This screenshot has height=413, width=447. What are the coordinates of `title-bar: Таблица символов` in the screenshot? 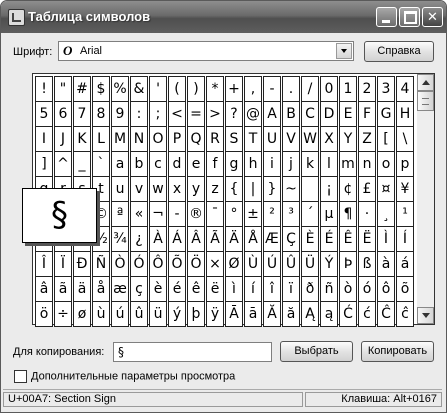 It's located at (223, 17).